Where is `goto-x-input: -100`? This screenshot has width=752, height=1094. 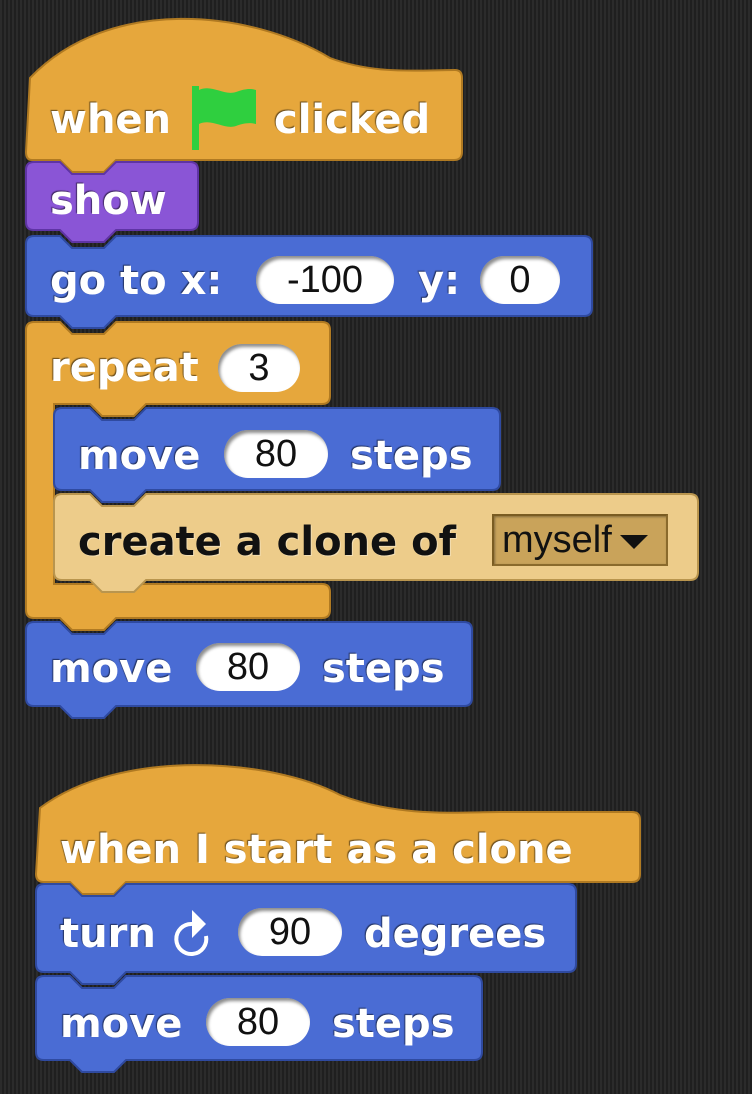 goto-x-input: -100 is located at coordinates (325, 280).